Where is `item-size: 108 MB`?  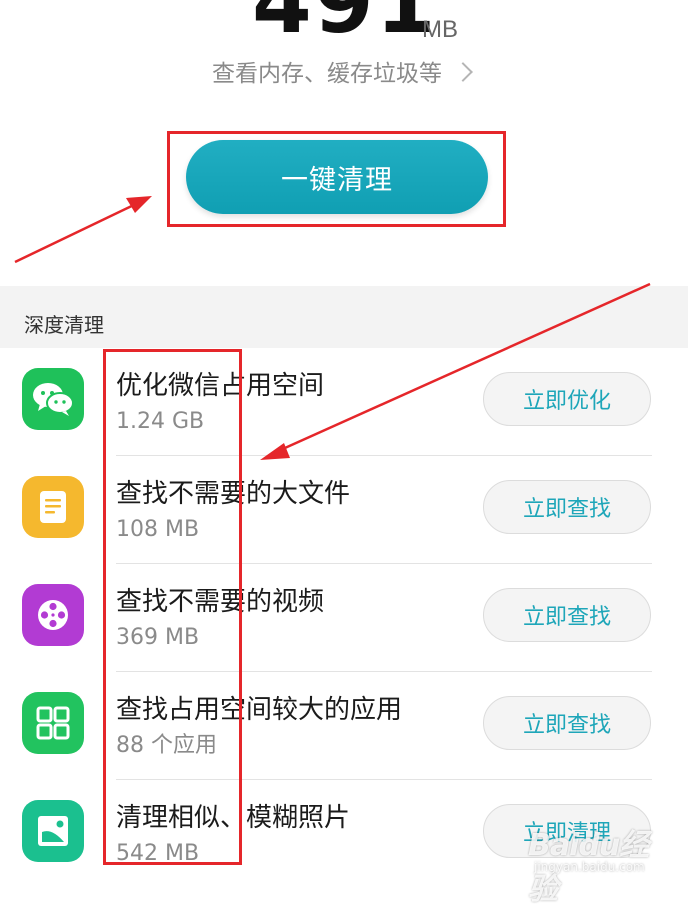 item-size: 108 MB is located at coordinates (158, 529).